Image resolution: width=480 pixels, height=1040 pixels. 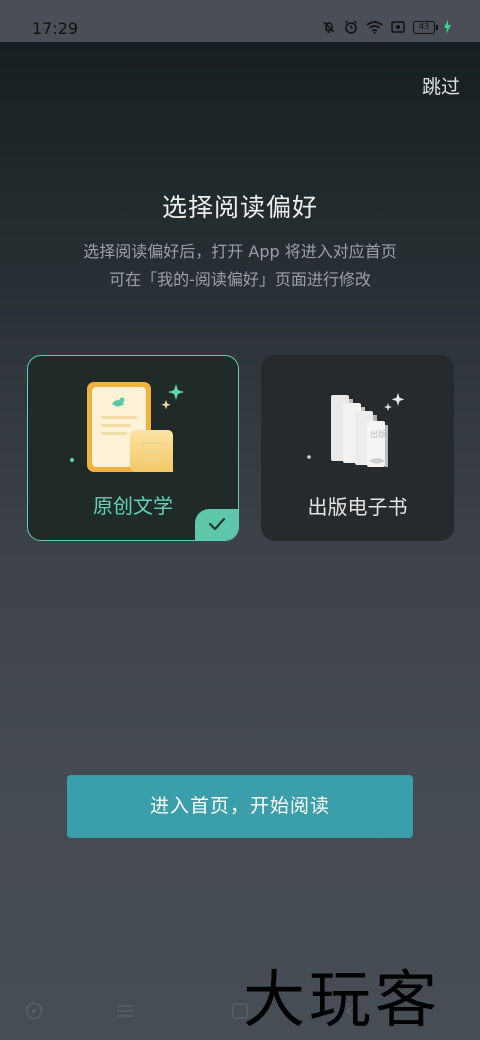 What do you see at coordinates (34, 1013) in the screenshot?
I see `home-icon` at bounding box center [34, 1013].